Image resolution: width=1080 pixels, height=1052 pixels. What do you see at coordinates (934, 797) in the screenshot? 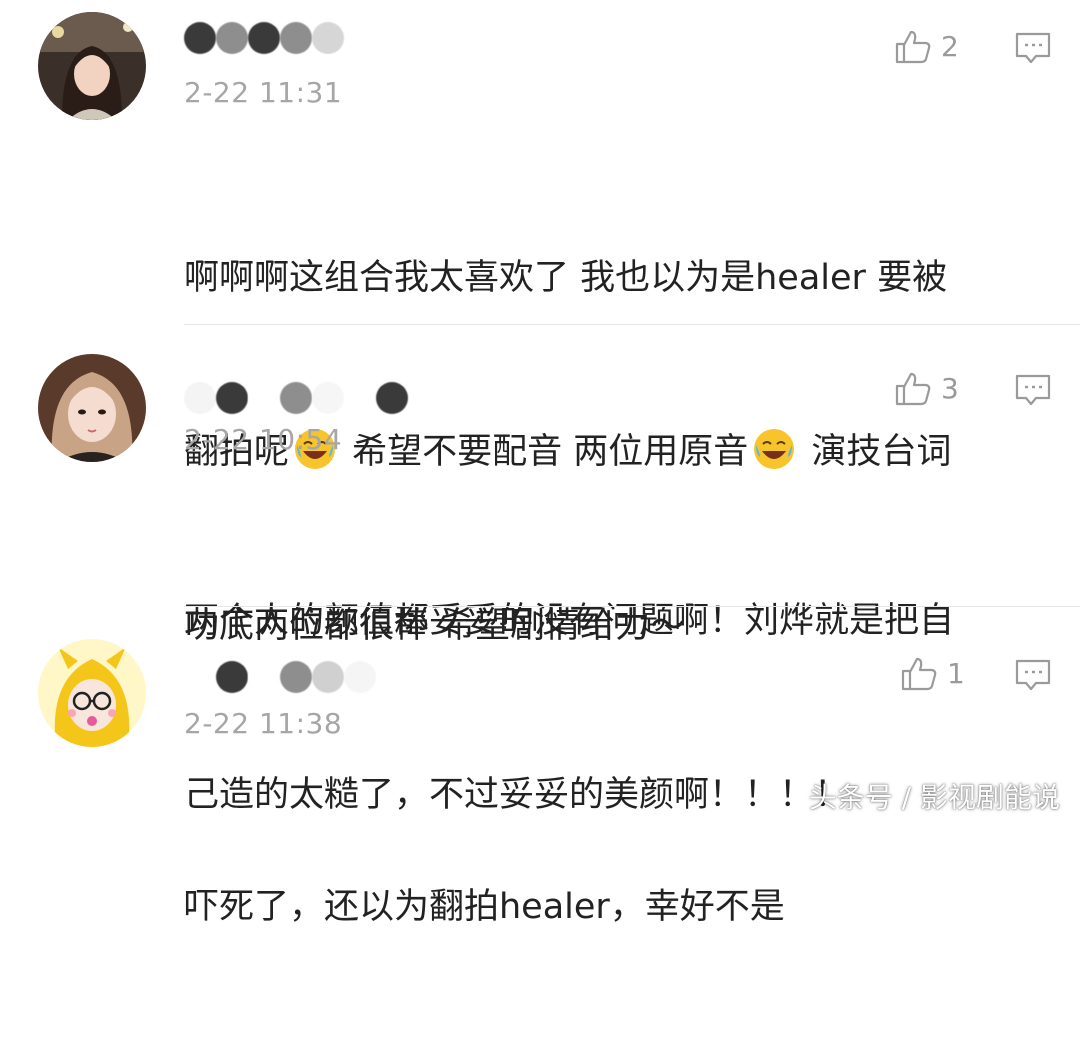
I see `watermark: 头条号 / 影视剧能说` at bounding box center [934, 797].